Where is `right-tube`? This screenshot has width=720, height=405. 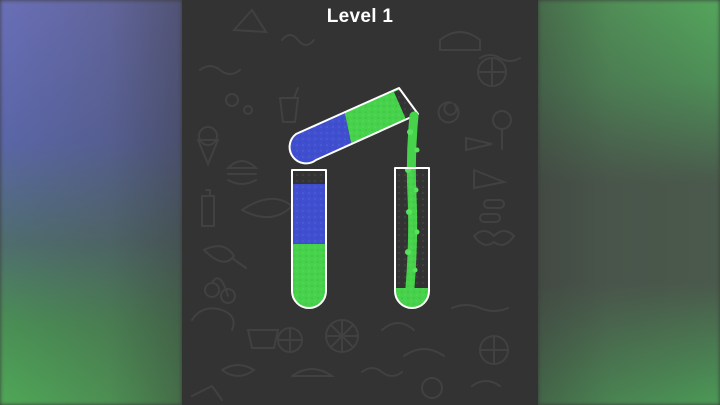
right-tube is located at coordinates (413, 240).